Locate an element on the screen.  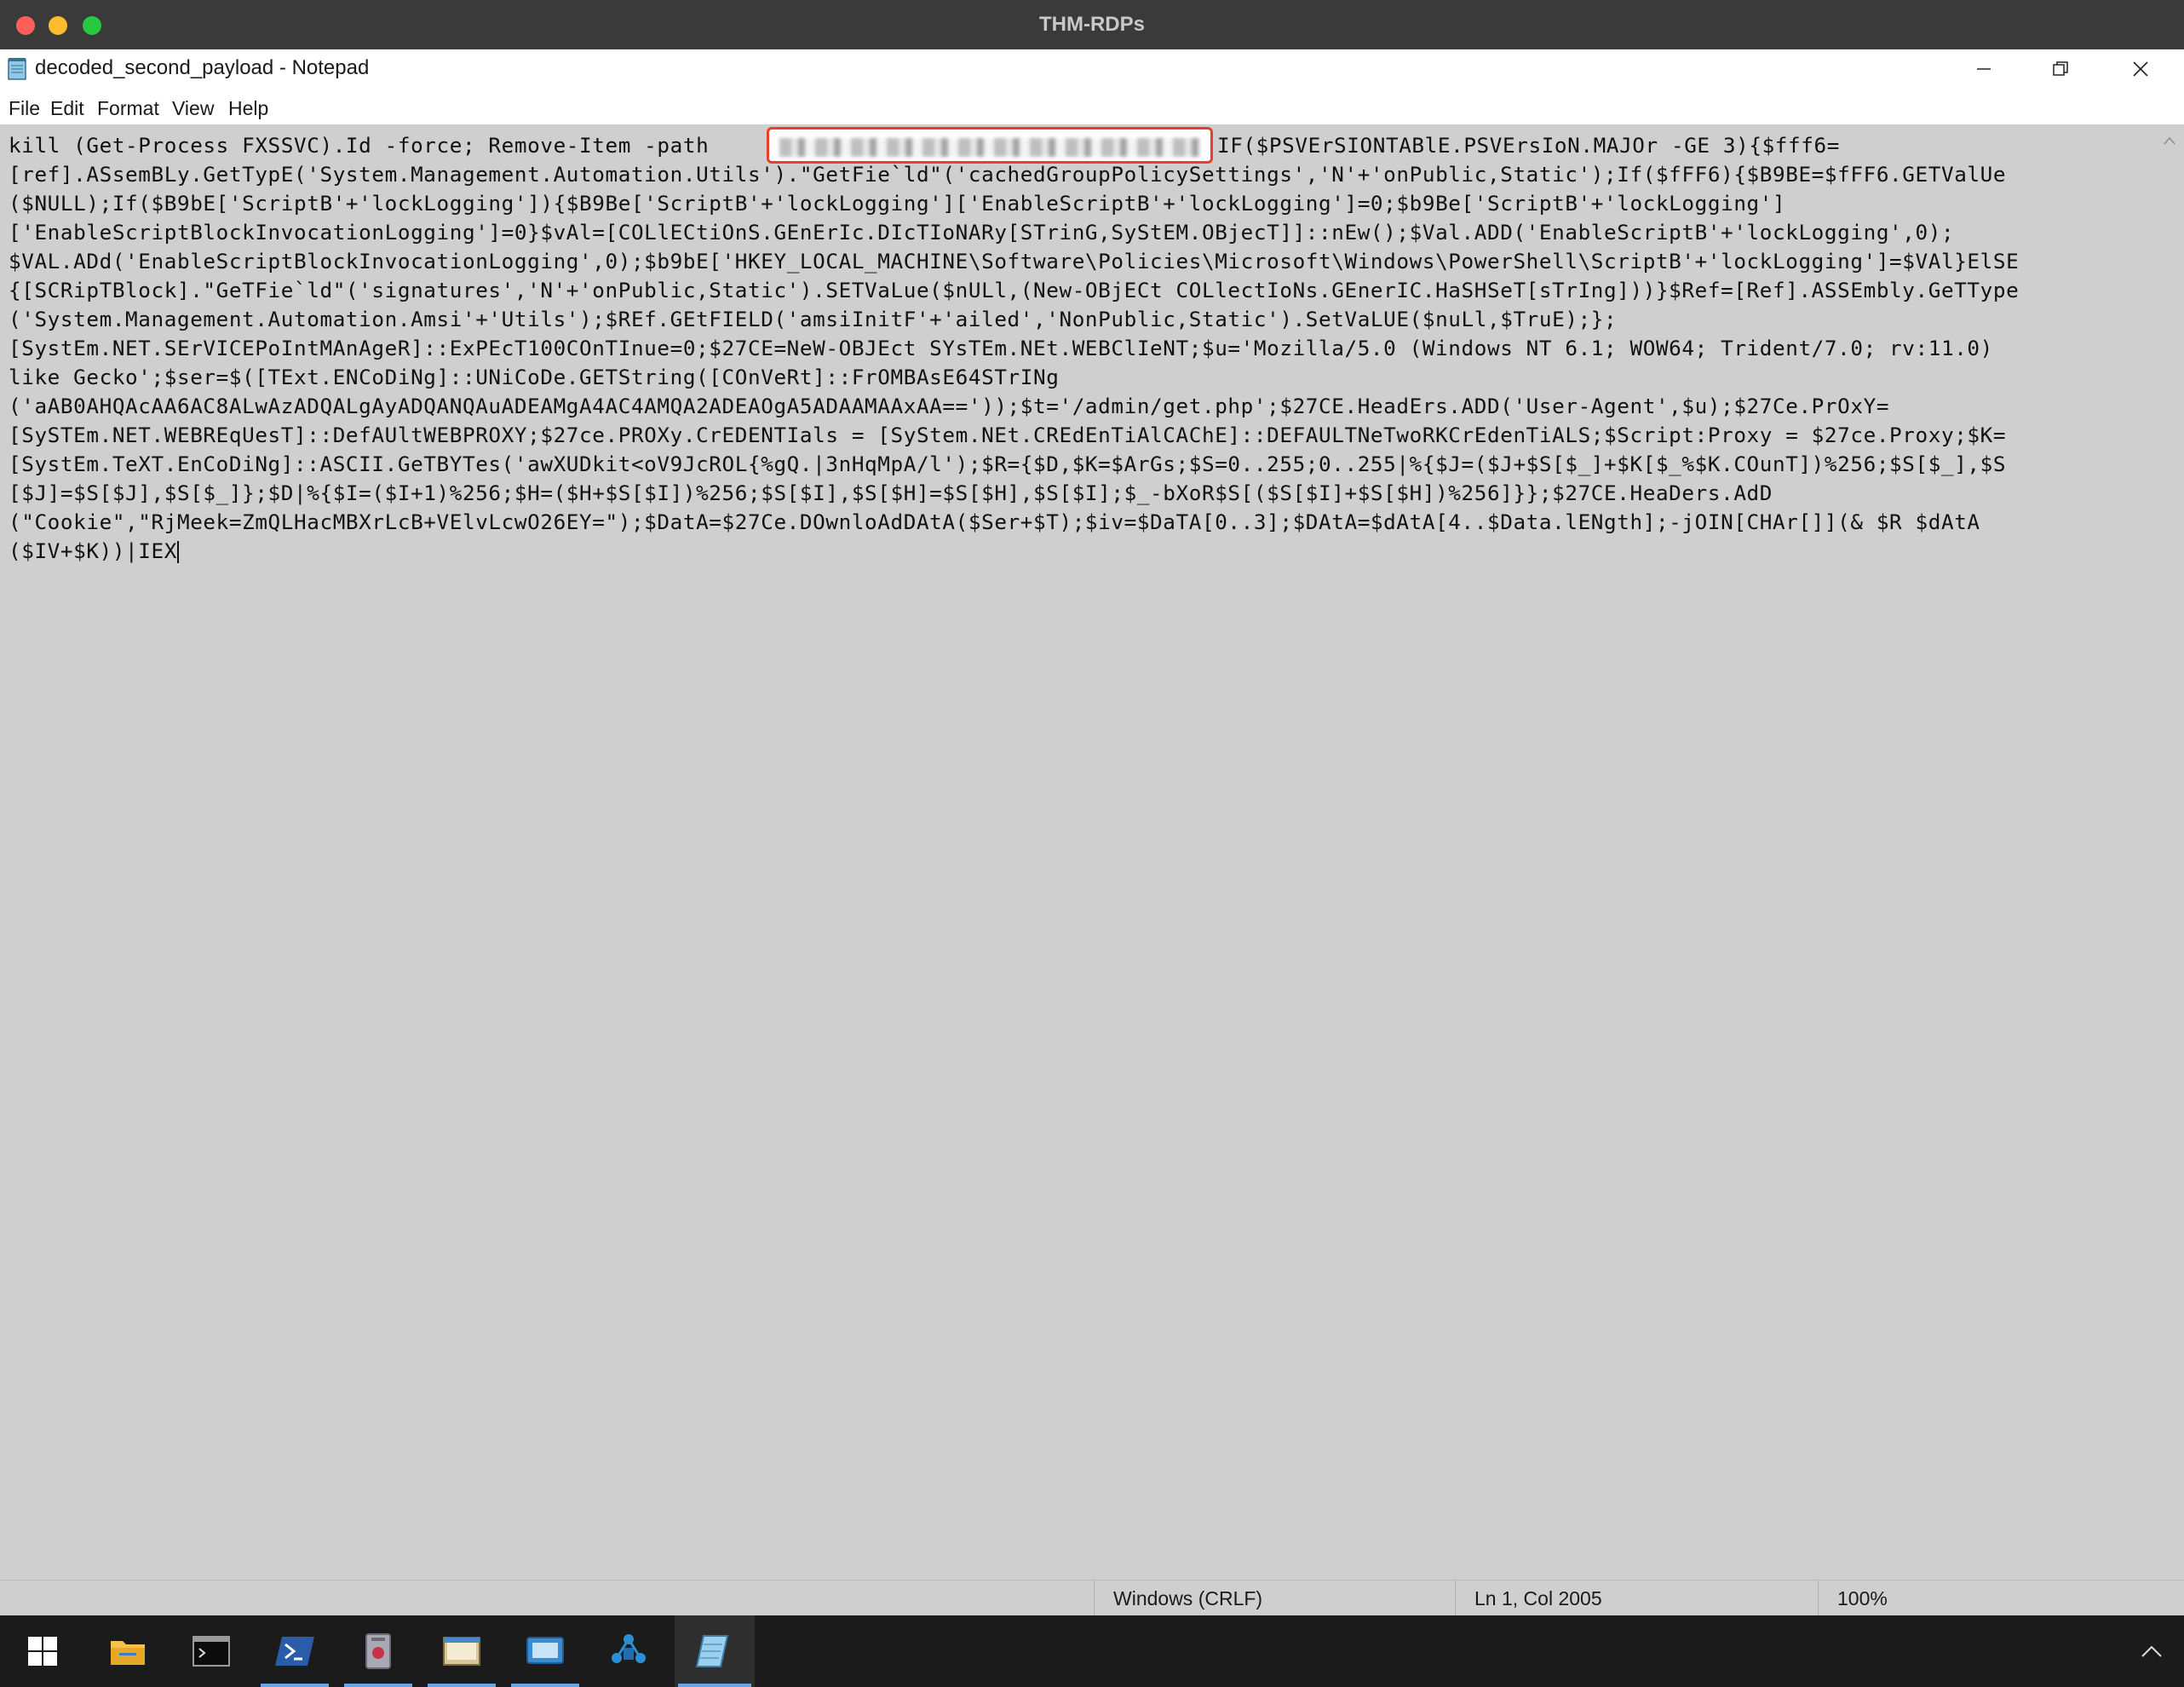
close-icon is located at coordinates (2140, 69).